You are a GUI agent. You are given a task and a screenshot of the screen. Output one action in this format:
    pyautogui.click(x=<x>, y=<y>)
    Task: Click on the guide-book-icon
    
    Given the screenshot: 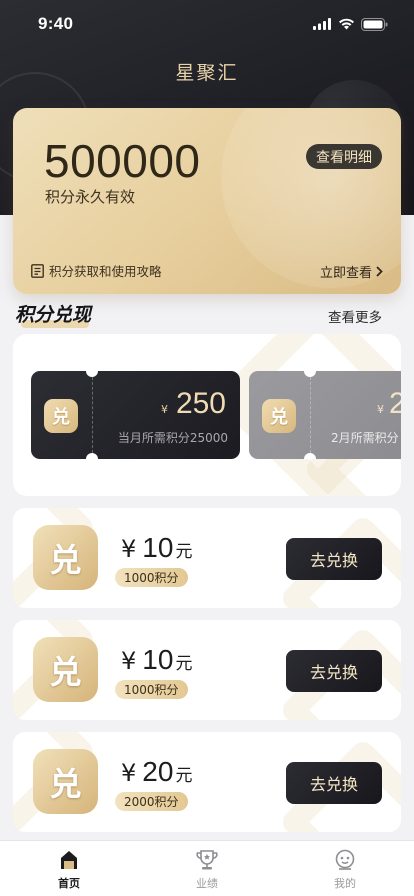 What is the action you would take?
    pyautogui.click(x=37, y=270)
    